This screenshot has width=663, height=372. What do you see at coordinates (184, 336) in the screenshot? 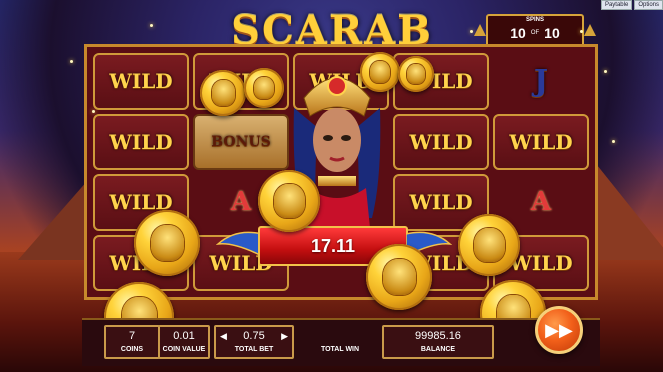
I see `coin-value-value: 0.01` at bounding box center [184, 336].